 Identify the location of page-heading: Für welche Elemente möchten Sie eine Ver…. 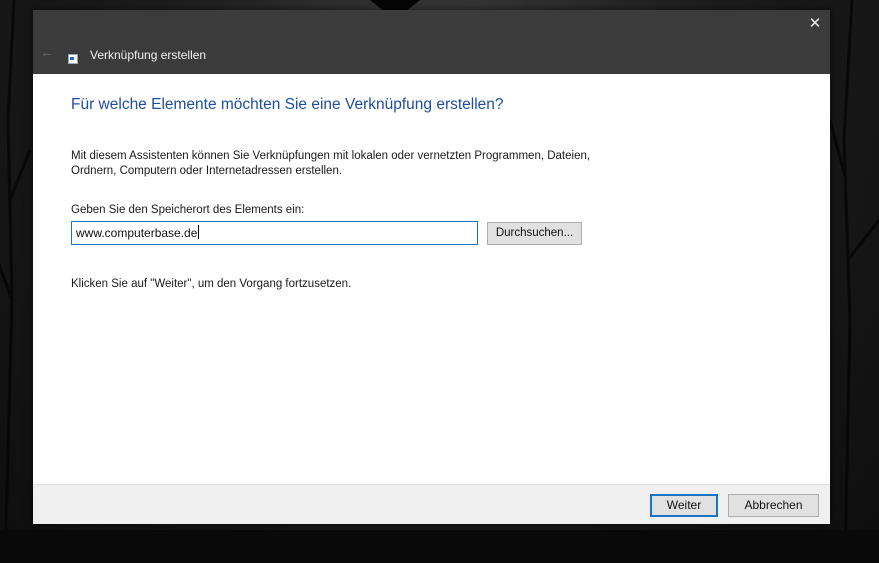
(287, 104).